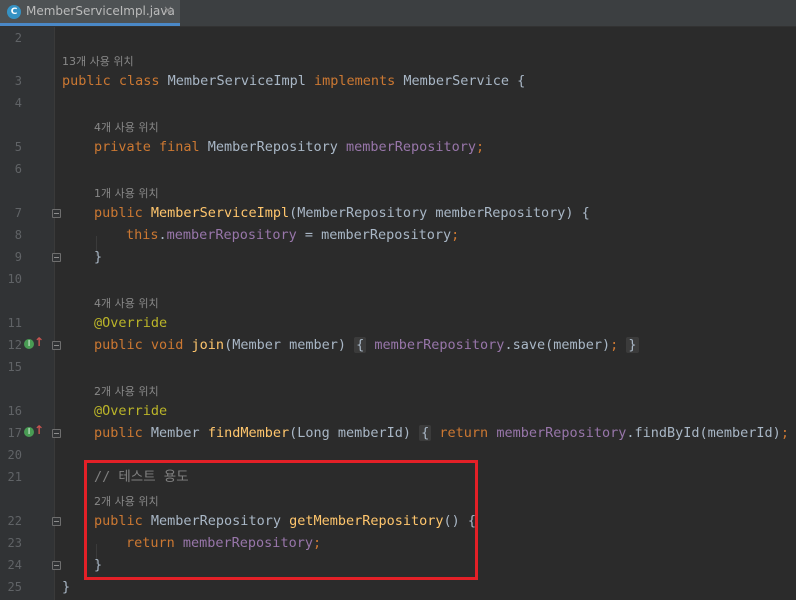 This screenshot has width=796, height=600. What do you see at coordinates (18, 213) in the screenshot?
I see `line-number: 7` at bounding box center [18, 213].